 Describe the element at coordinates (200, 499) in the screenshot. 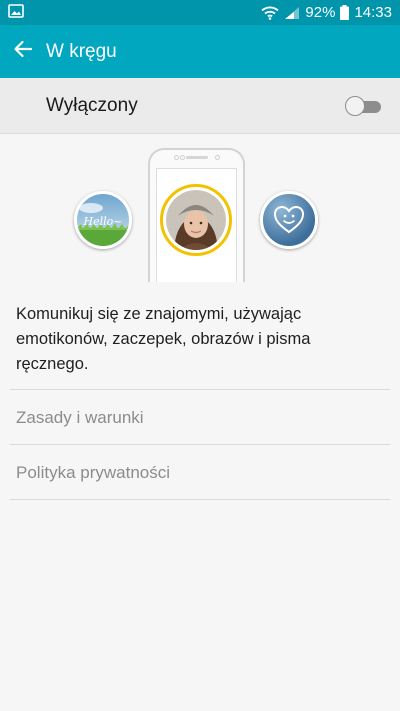

I see `divider` at that location.